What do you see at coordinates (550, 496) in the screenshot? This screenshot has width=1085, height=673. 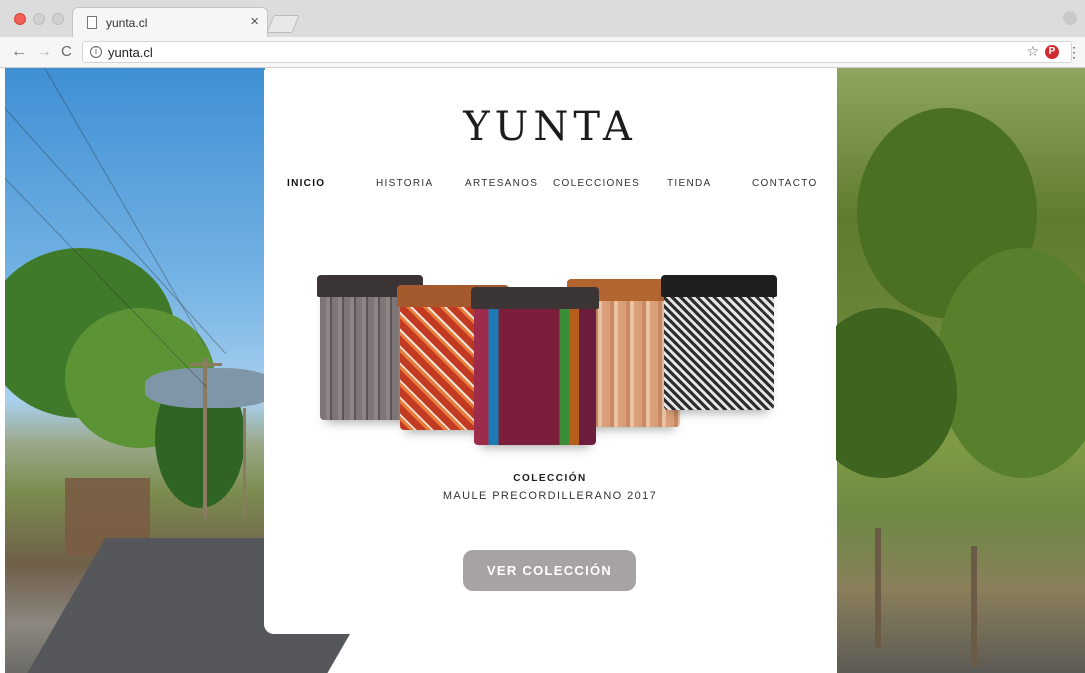 I see `collection-name: MAULE PRECORDILLERANO 2017` at bounding box center [550, 496].